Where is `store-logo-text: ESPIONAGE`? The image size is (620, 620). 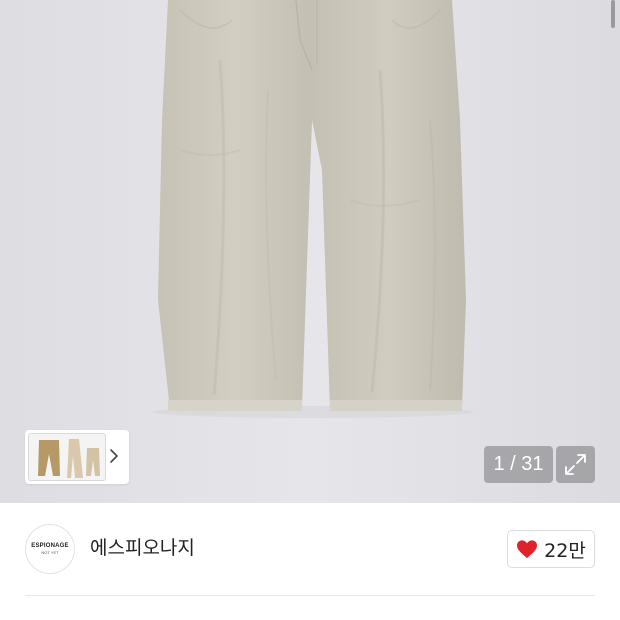 store-logo-text: ESPIONAGE is located at coordinates (50, 546).